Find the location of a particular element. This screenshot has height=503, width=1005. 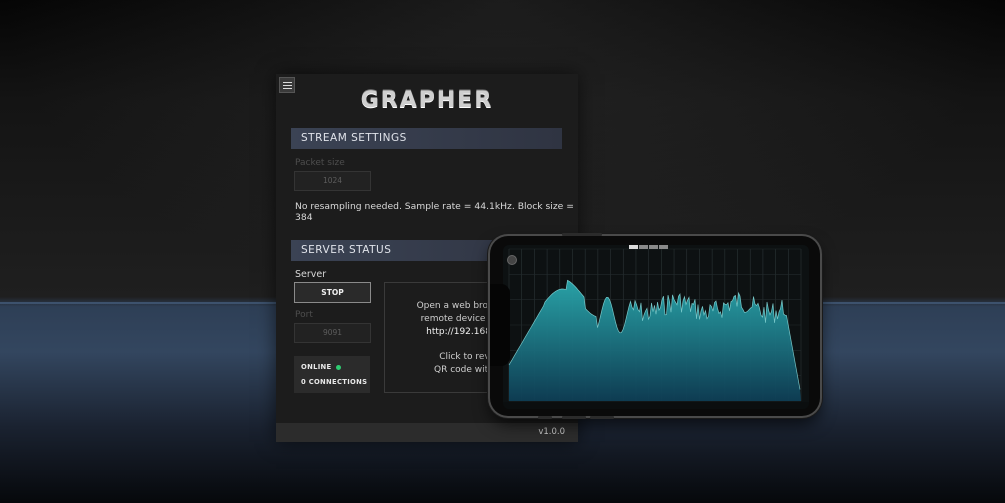

phone-tab-bar is located at coordinates (648, 247).